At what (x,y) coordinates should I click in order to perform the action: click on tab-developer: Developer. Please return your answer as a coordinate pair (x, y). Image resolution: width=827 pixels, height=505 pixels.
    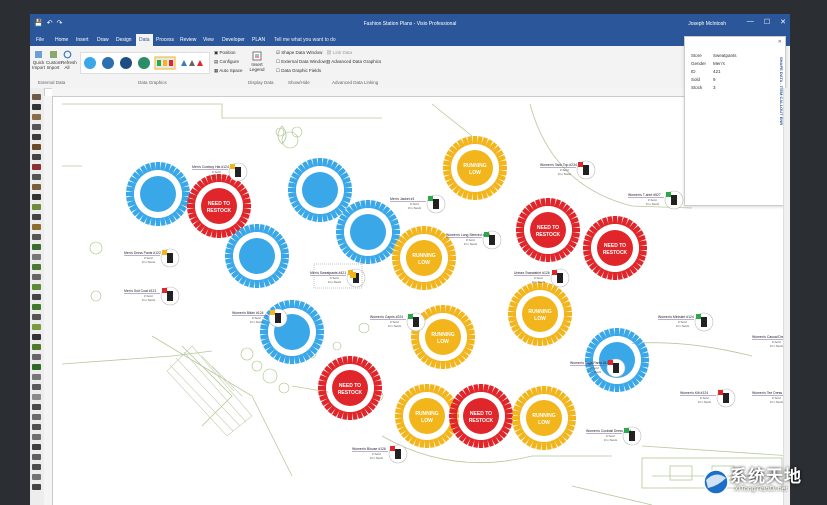
    Looking at the image, I should click on (233, 40).